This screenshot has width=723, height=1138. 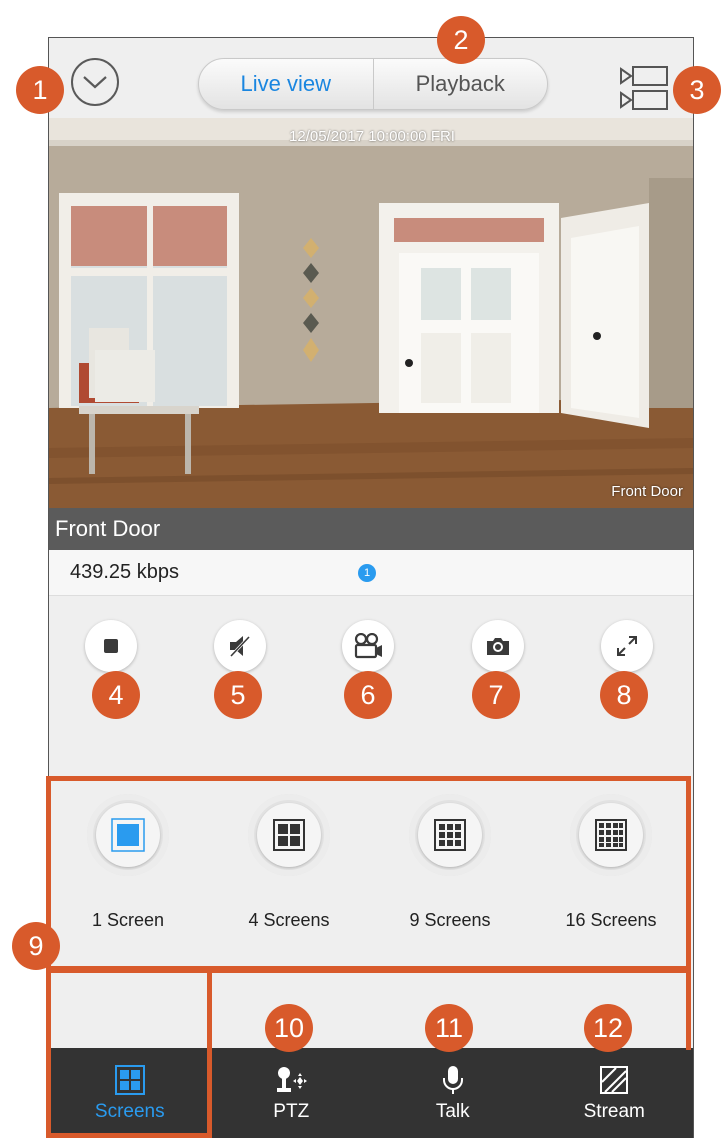 I want to click on video-camera-label: Front Door, so click(x=647, y=491).